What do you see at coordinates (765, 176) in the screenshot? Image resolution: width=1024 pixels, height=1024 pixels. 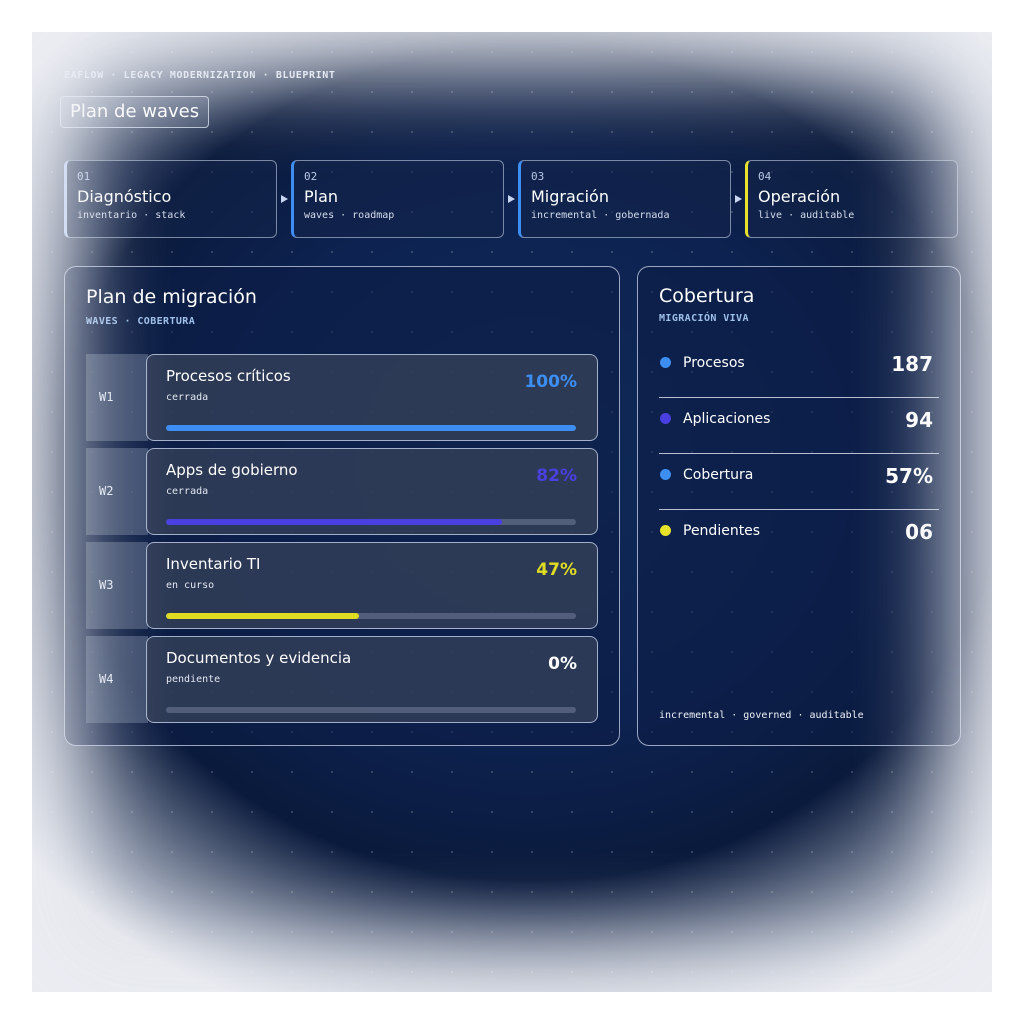 I see `stage-number: 04` at bounding box center [765, 176].